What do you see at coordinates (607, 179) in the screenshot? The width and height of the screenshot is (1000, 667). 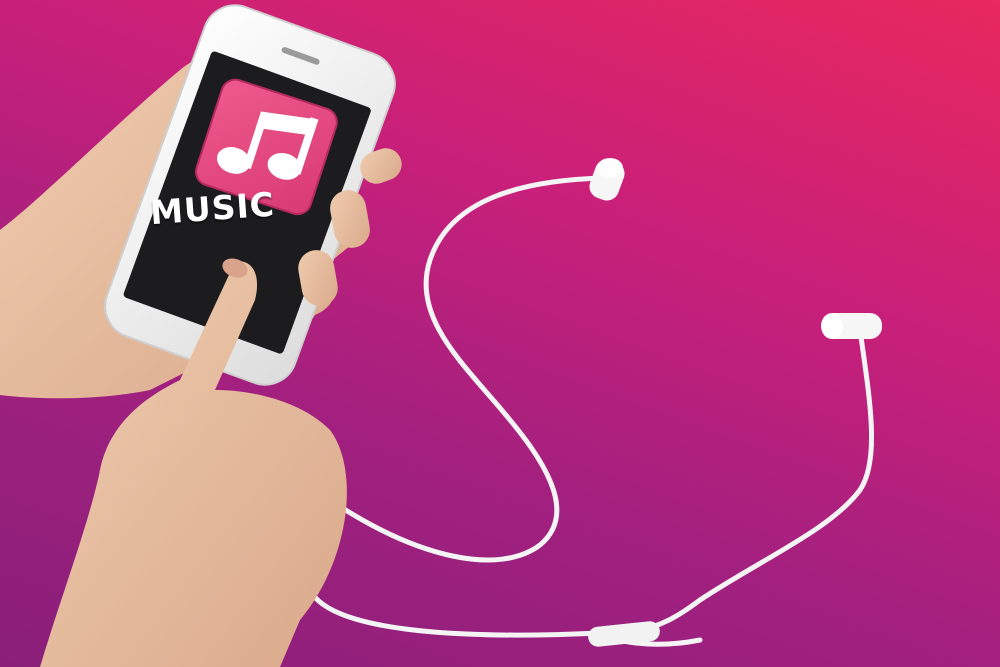 I see `earbud-left` at bounding box center [607, 179].